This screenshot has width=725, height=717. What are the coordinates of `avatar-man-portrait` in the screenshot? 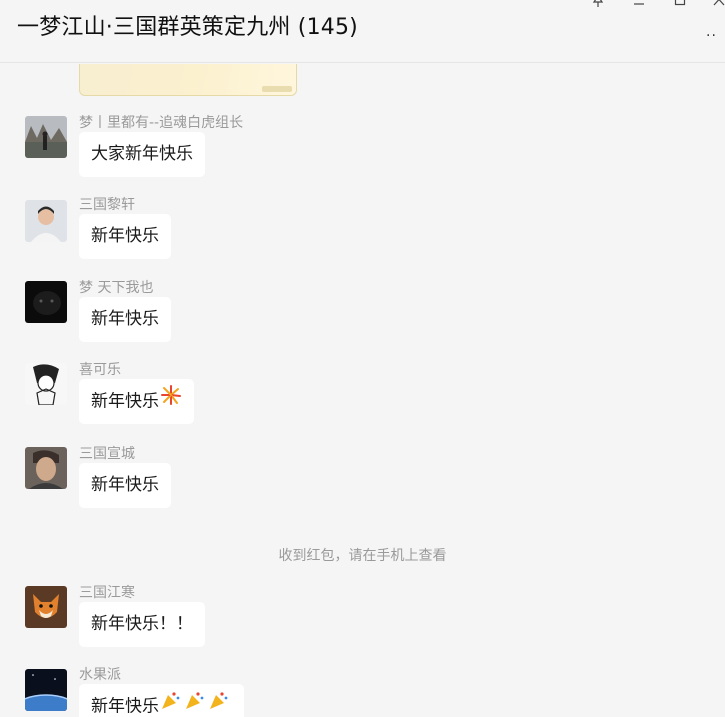 It's located at (46, 221).